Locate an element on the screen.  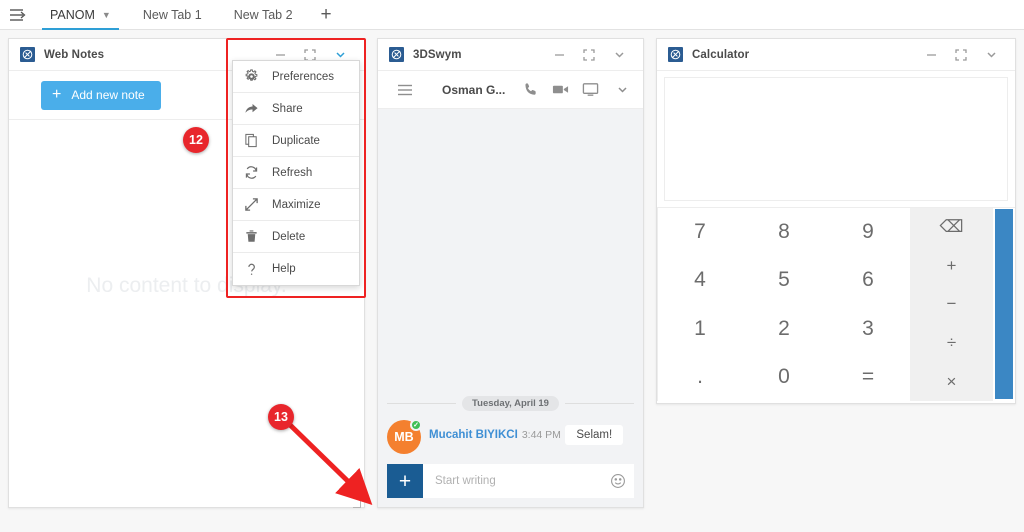
calc-key-plus: + is located at coordinates (951, 266).